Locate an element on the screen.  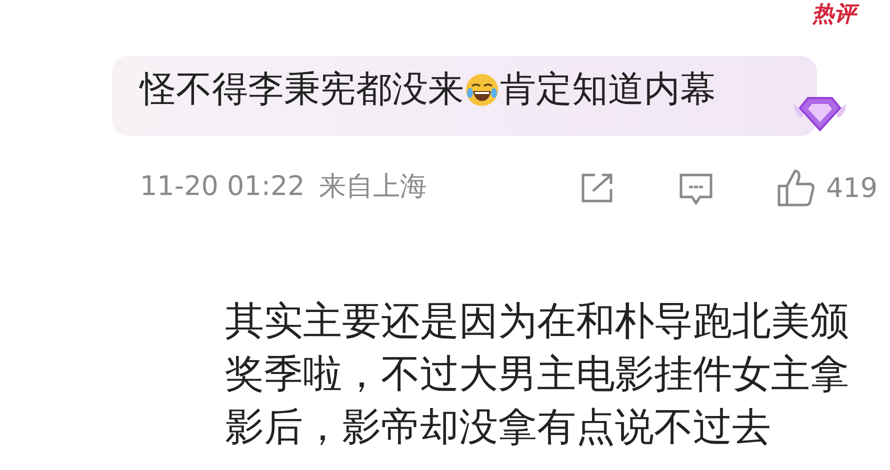
comment-time: 11-20 01:22 is located at coordinates (222, 186).